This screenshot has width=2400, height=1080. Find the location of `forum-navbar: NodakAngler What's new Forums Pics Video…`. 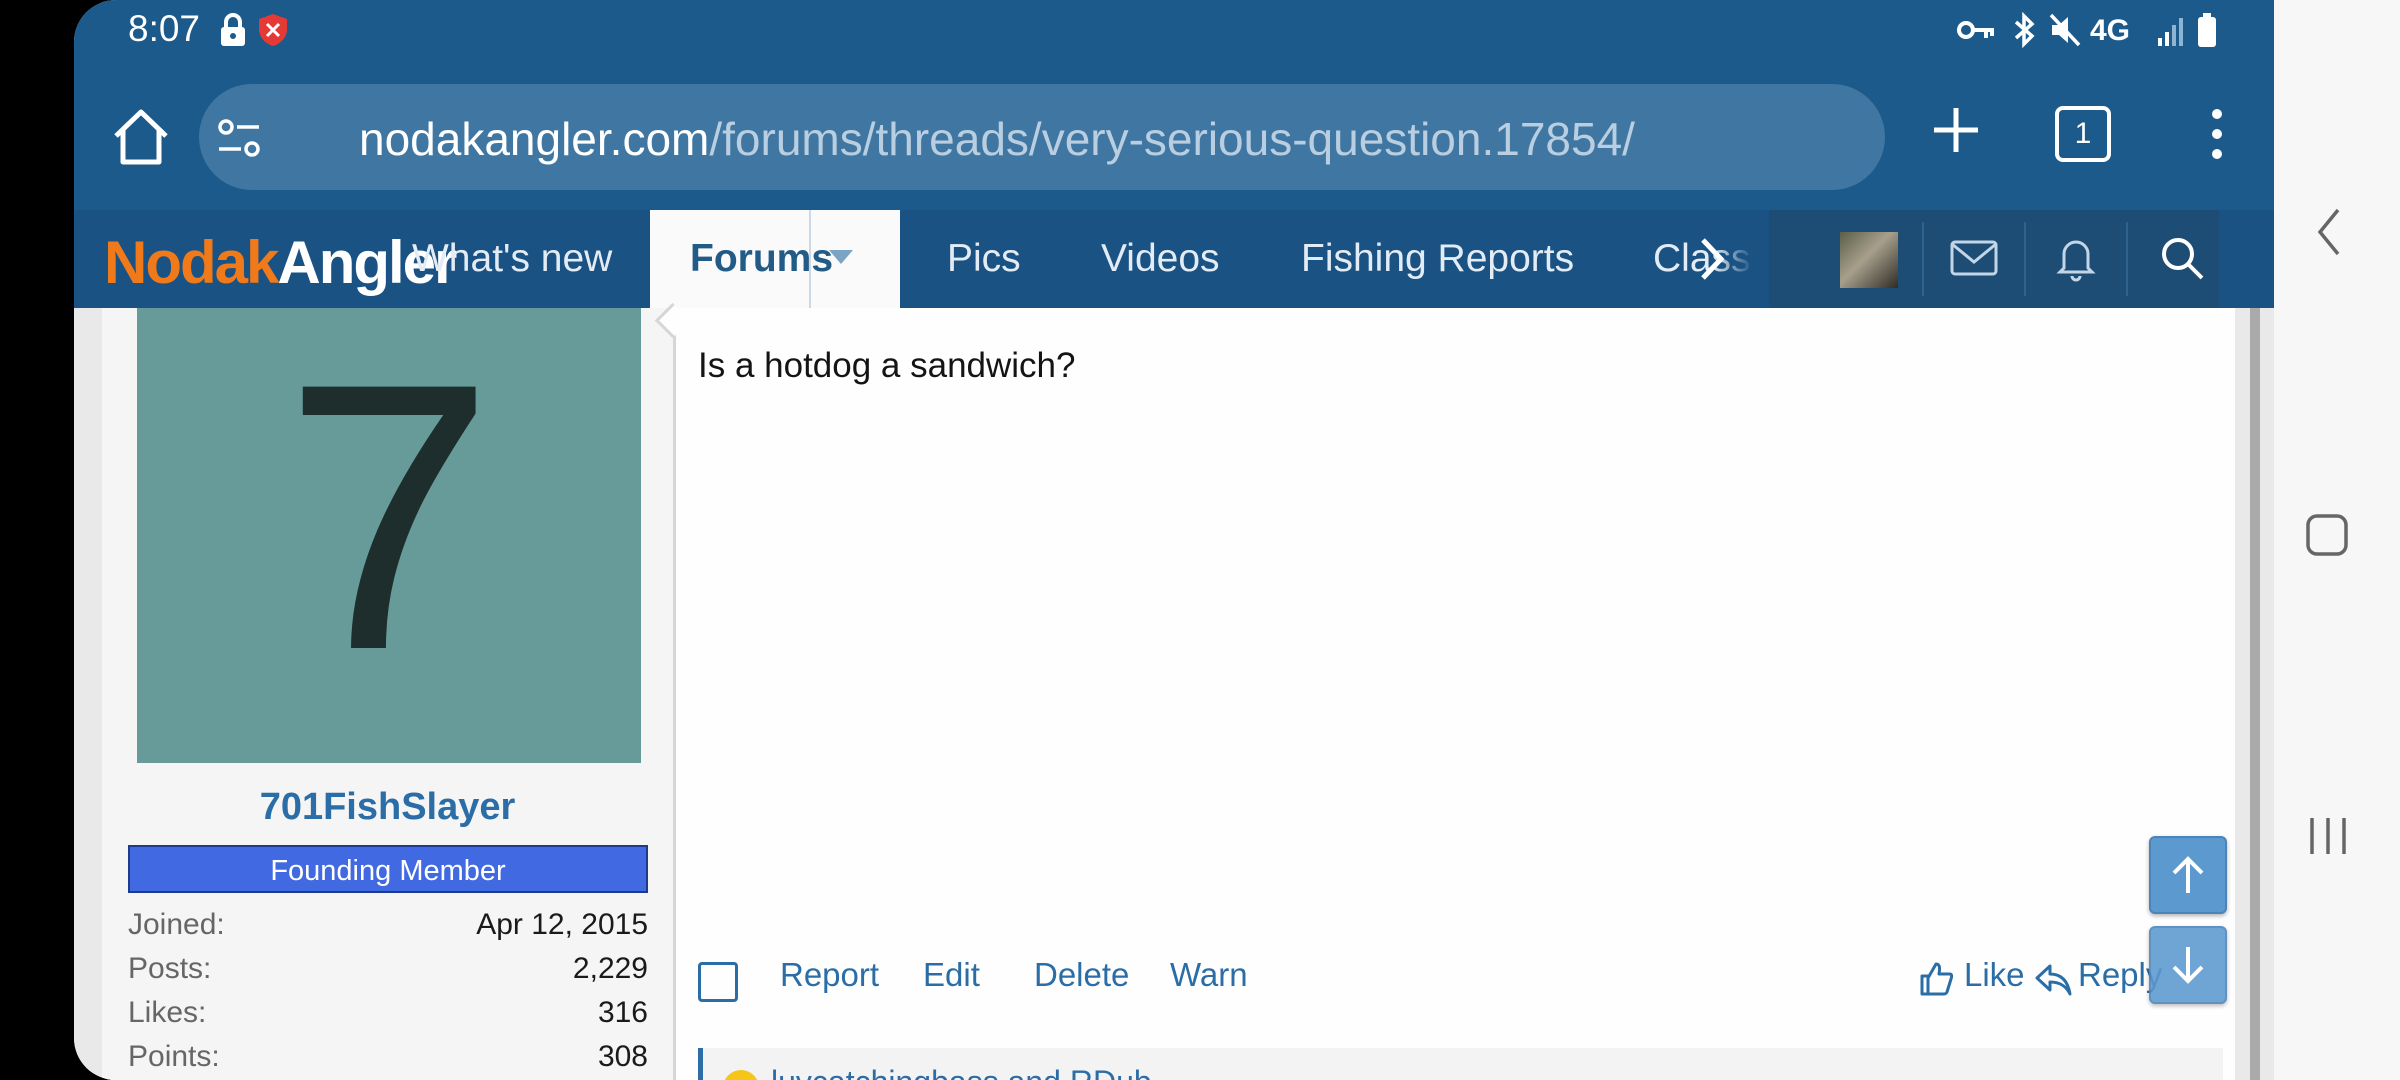

forum-navbar: NodakAngler What's new Forums Pics Video… is located at coordinates (1174, 259).